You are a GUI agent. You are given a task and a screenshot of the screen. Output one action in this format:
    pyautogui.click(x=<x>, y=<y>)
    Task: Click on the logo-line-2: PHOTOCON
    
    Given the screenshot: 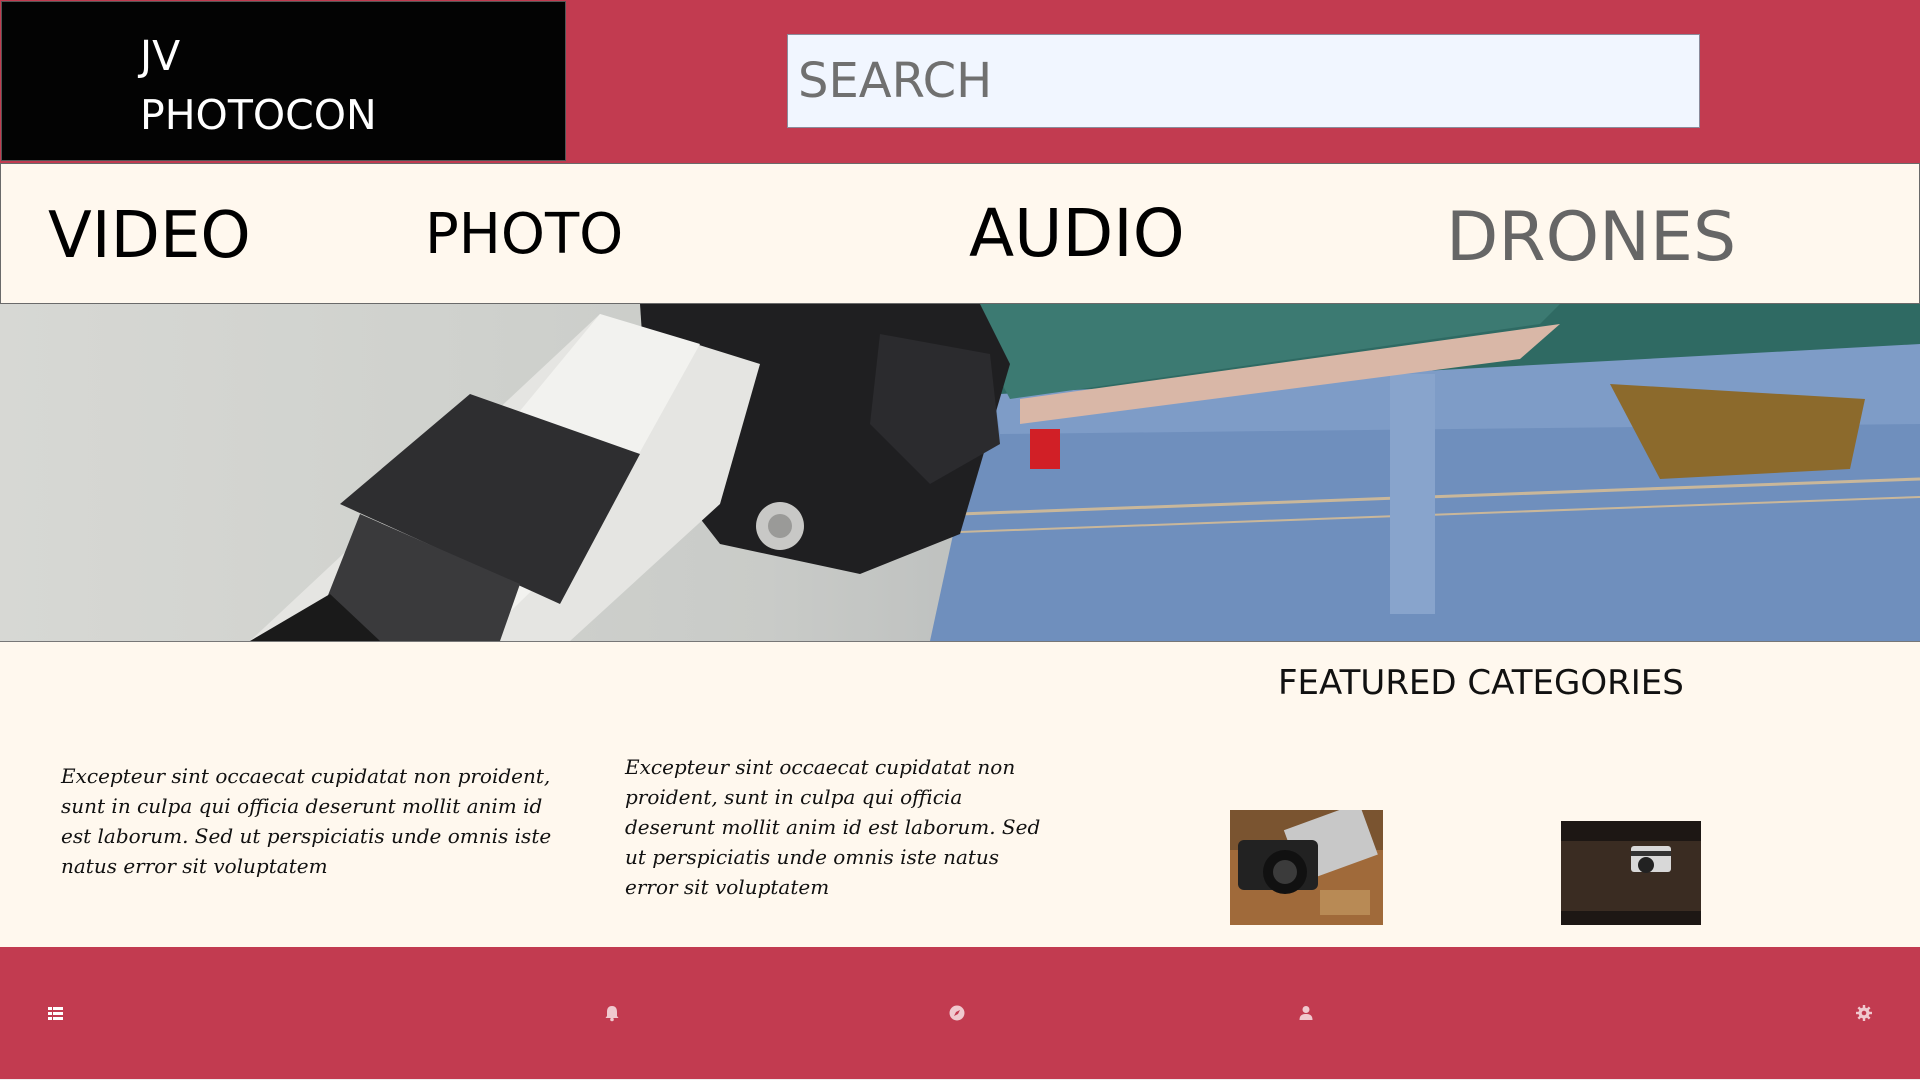 What is the action you would take?
    pyautogui.click(x=258, y=115)
    